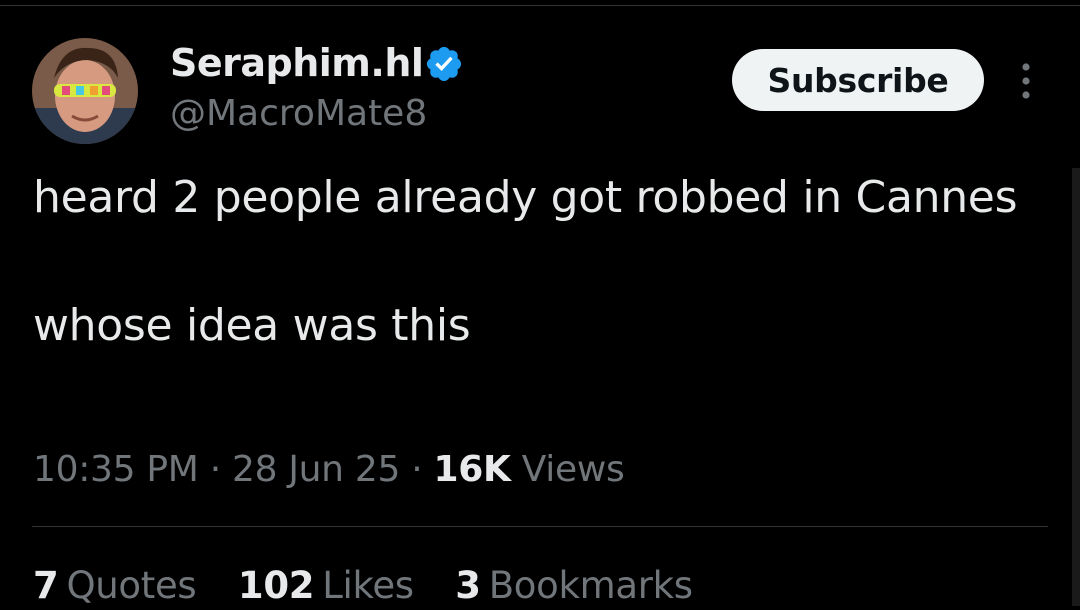 The image size is (1080, 610). Describe the element at coordinates (540, 526) in the screenshot. I see `stats-divider` at that location.